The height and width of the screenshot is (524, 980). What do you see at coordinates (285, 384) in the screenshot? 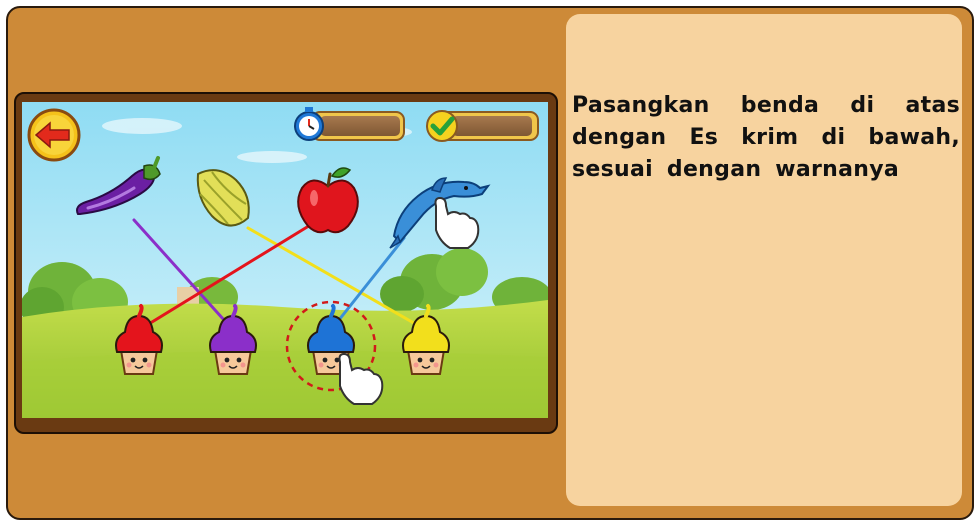
I see `grass-foreground` at bounding box center [285, 384].